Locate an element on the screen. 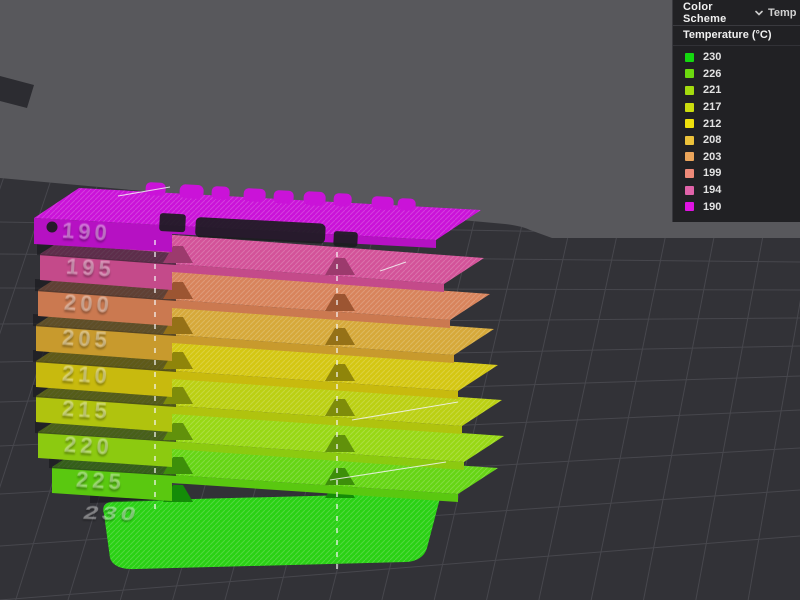 The width and height of the screenshot is (800, 600). legend-item: 217 is located at coordinates (736, 107).